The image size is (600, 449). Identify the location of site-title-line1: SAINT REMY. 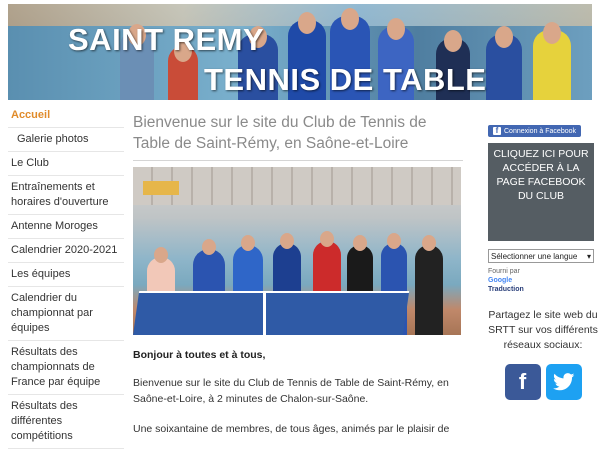
(166, 39).